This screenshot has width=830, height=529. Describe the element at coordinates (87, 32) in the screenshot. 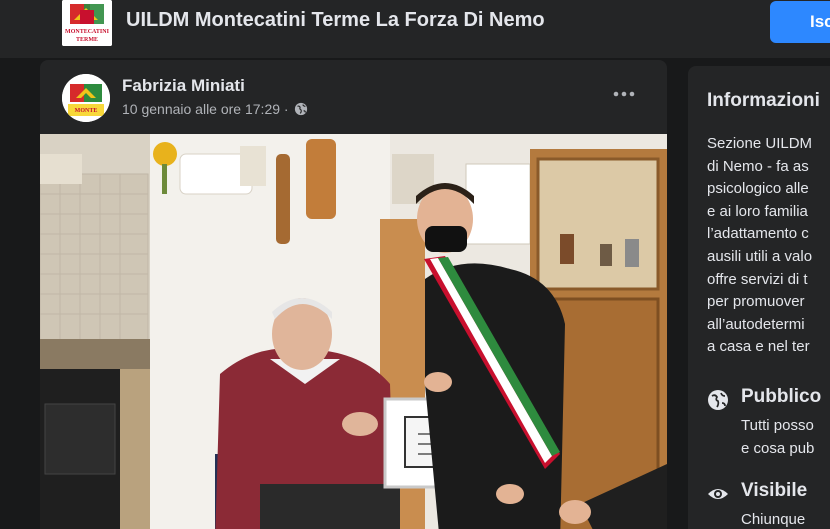

I see `logo-text-line-1: MONTECATINI` at that location.